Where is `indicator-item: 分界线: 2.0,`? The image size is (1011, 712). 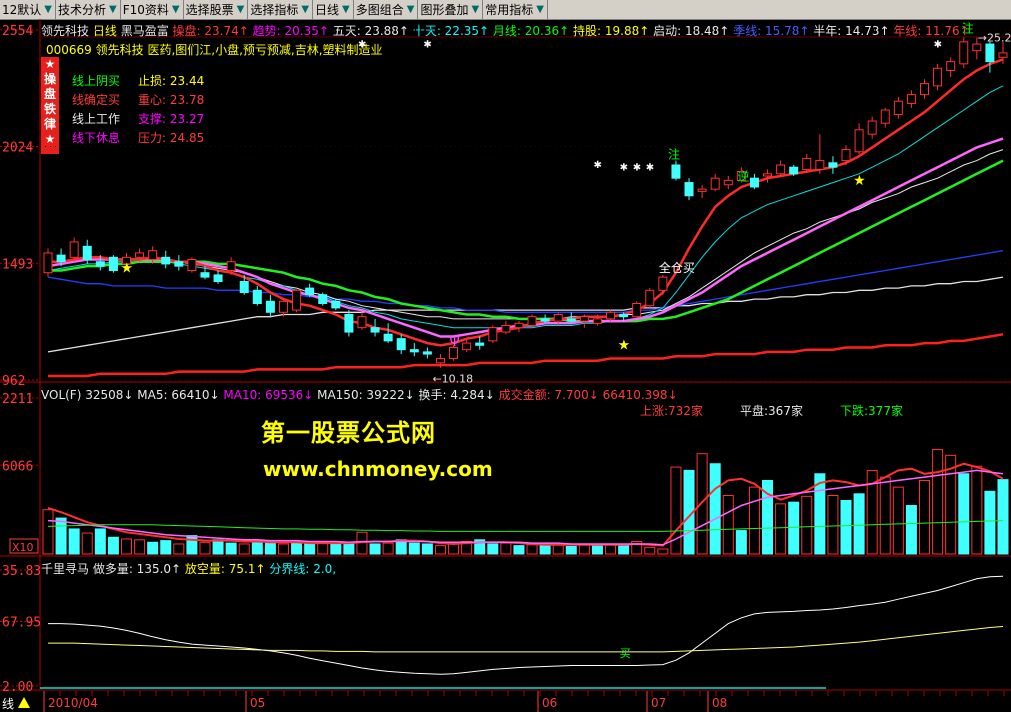 indicator-item: 分界线: 2.0, is located at coordinates (303, 569).